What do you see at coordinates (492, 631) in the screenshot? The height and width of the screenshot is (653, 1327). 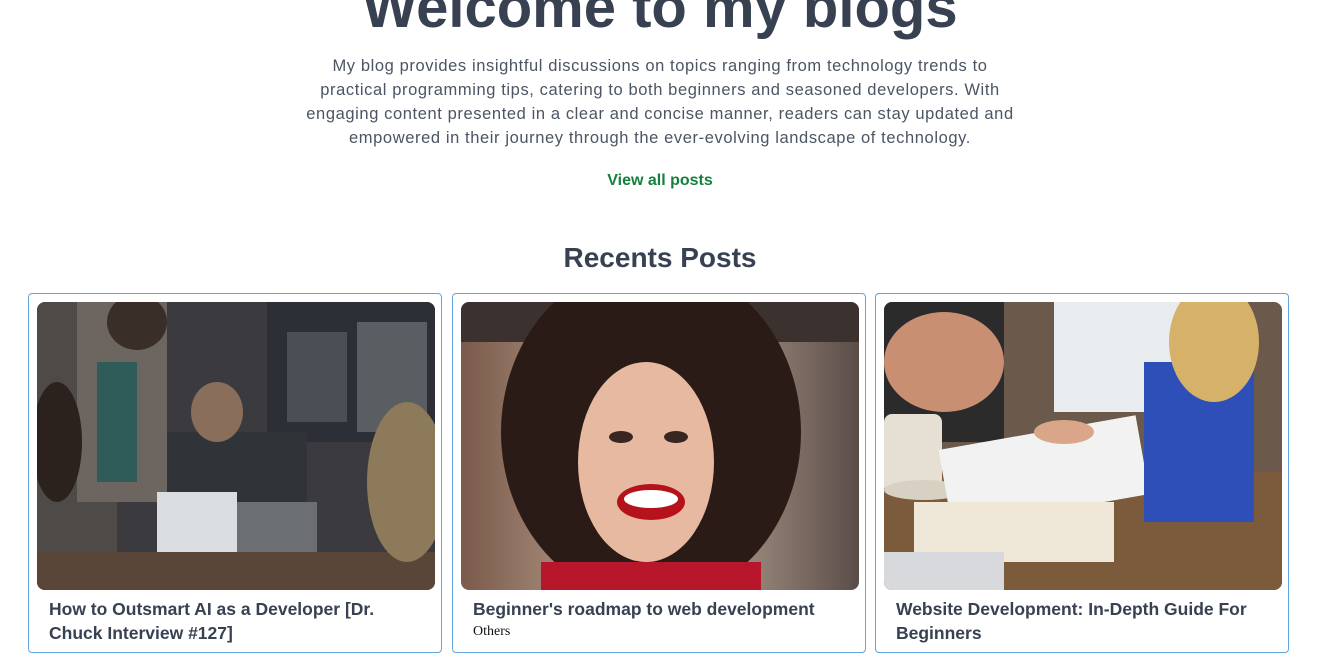 I see `post-category: Others` at bounding box center [492, 631].